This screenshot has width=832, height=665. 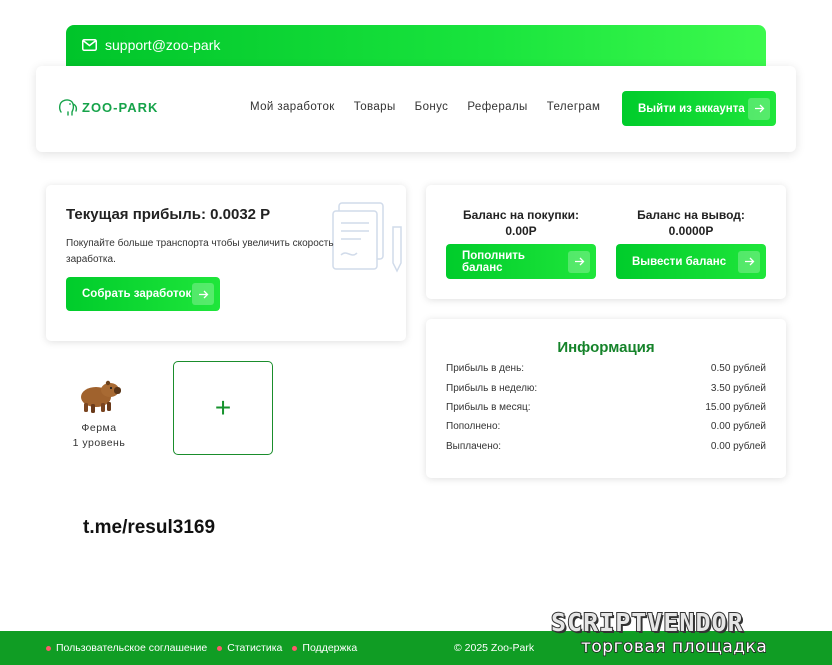 I want to click on purchase-balance: Баланс на покупки: 0.00Р, so click(x=521, y=223).